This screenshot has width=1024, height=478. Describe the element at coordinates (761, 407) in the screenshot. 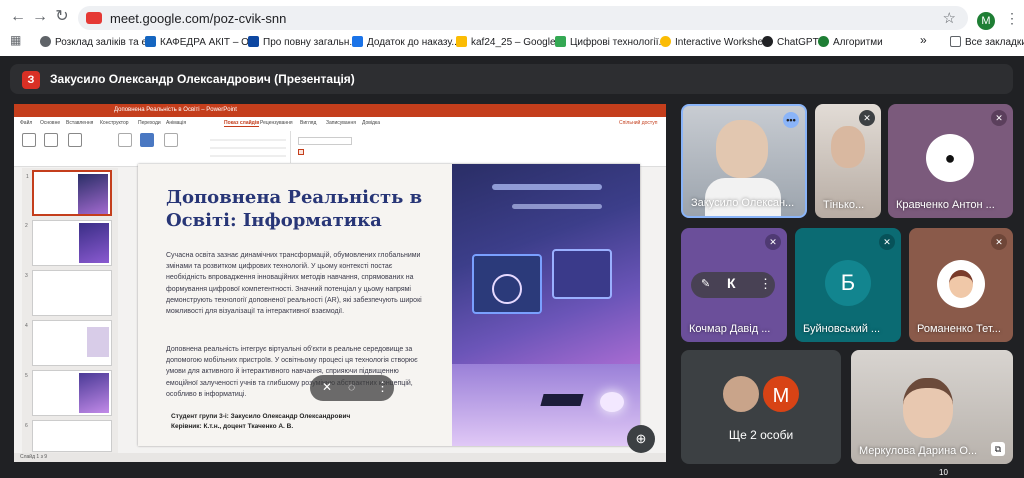

I see `others-tile: М Ще 2 особи` at that location.